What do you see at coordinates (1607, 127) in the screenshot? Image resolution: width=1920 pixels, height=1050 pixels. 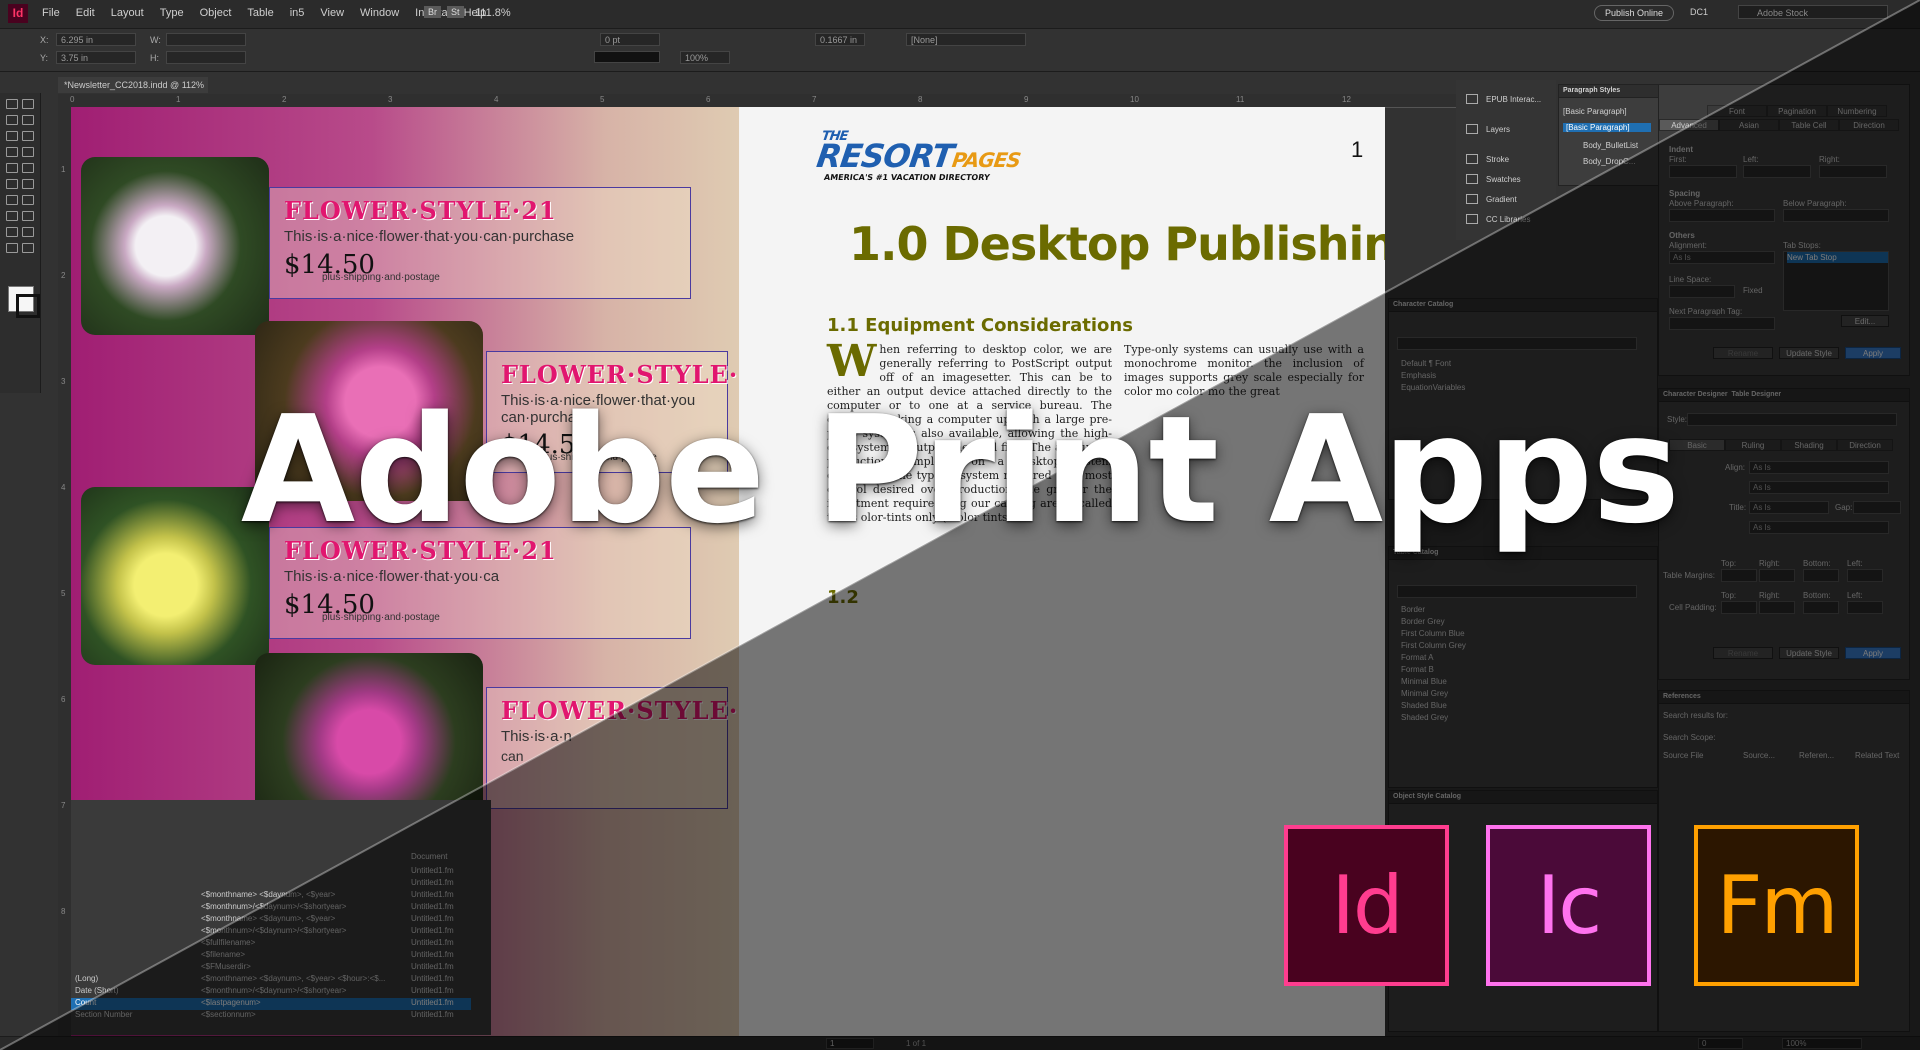 I see `style-item-selected: [Basic Paragraph]` at bounding box center [1607, 127].